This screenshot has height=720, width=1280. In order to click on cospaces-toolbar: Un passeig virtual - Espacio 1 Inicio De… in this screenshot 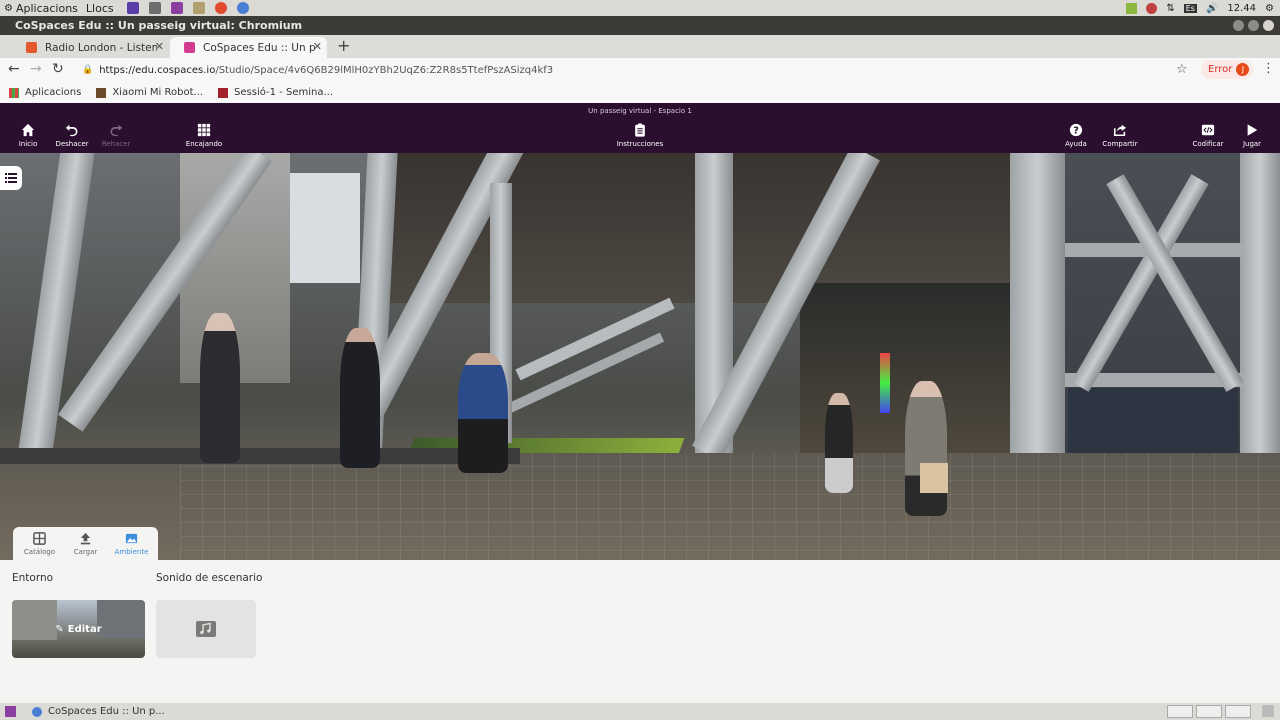, I will do `click(640, 128)`.